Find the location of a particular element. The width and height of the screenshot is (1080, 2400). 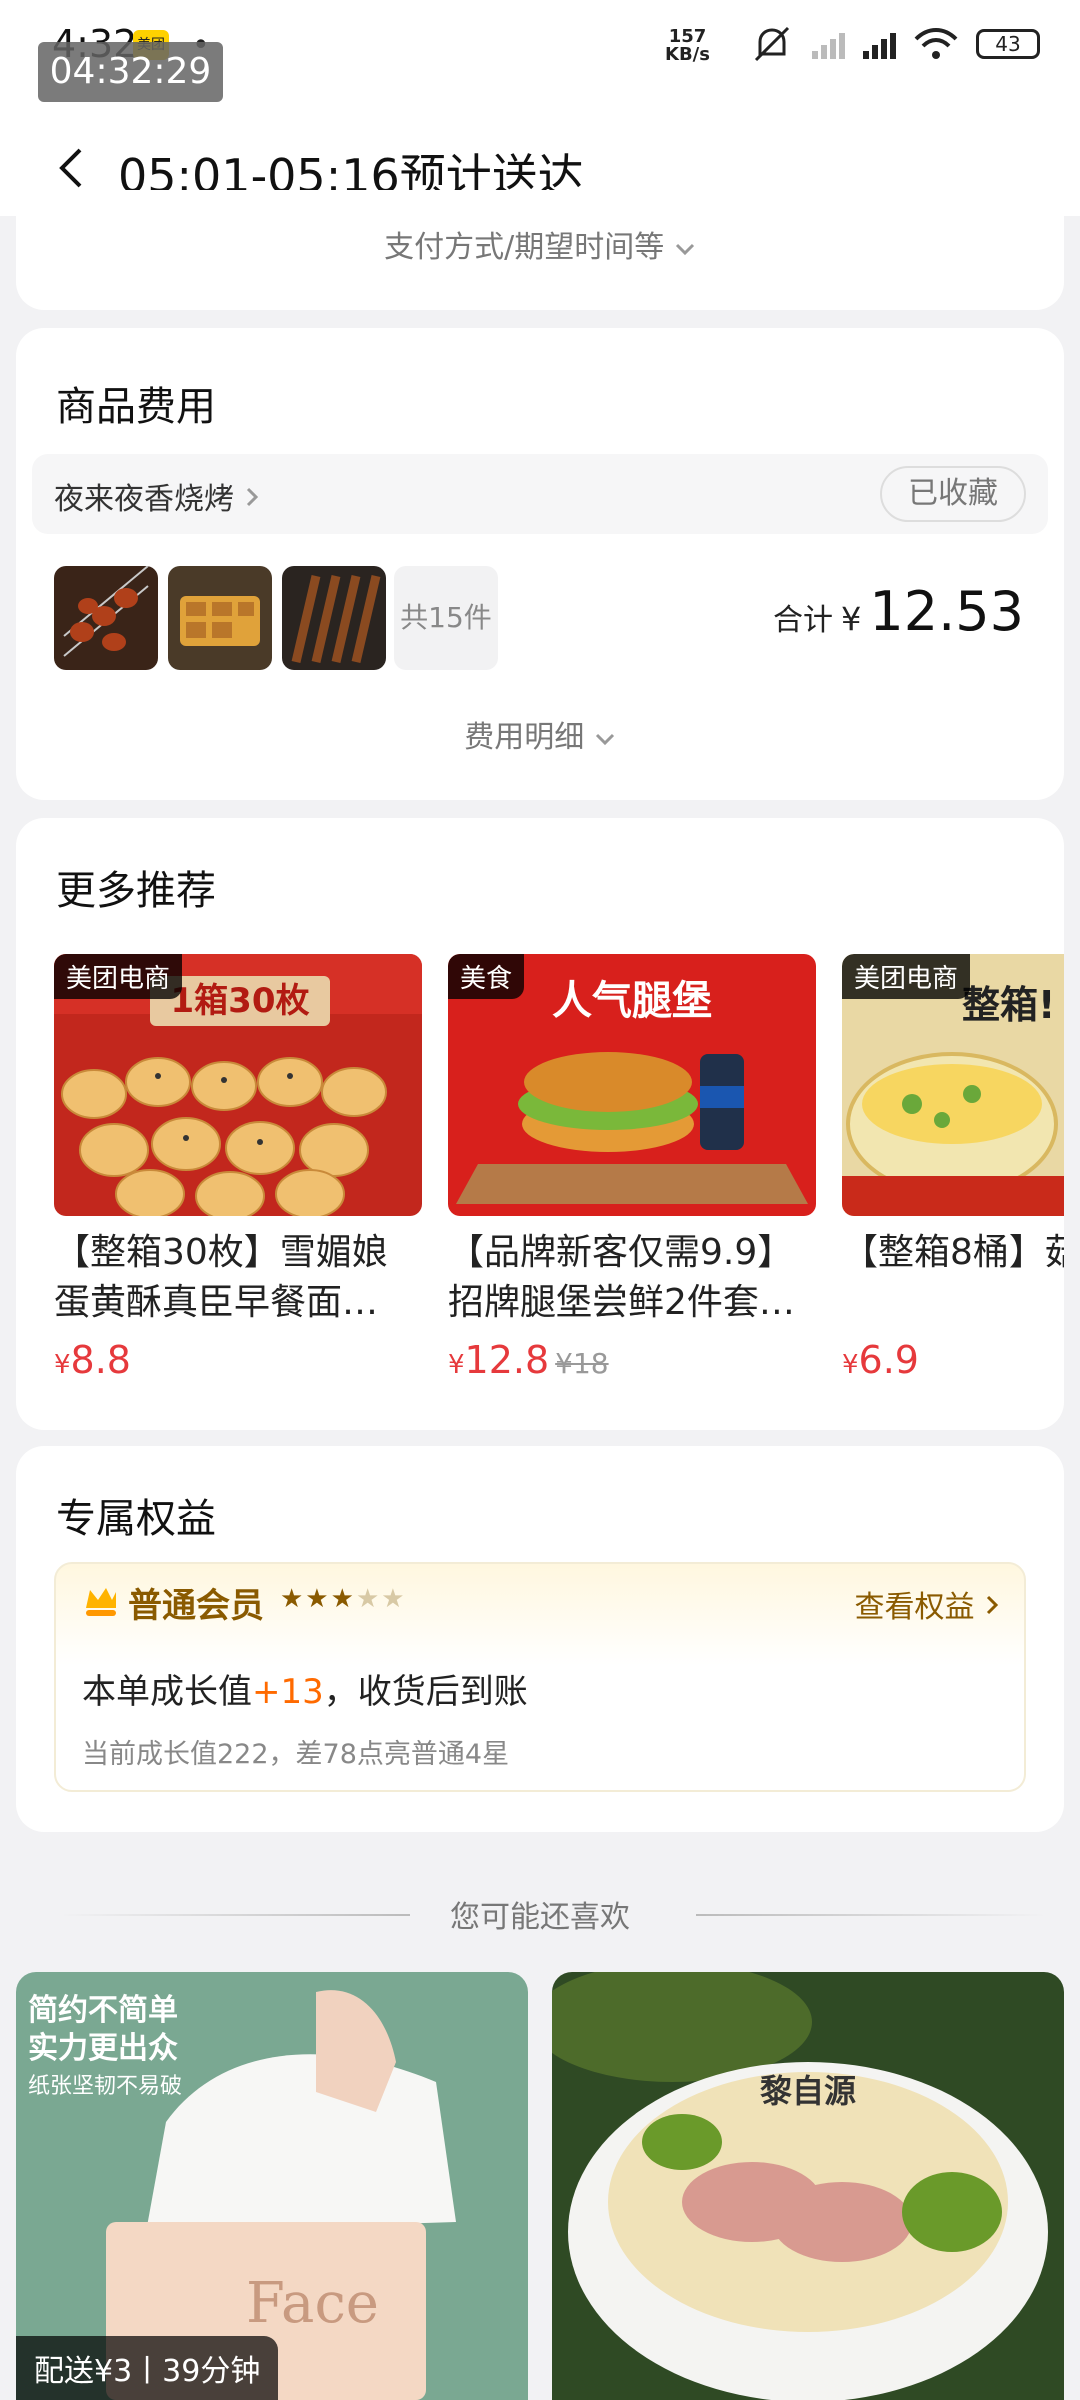

signal-sim2-icon is located at coordinates (828, 44).